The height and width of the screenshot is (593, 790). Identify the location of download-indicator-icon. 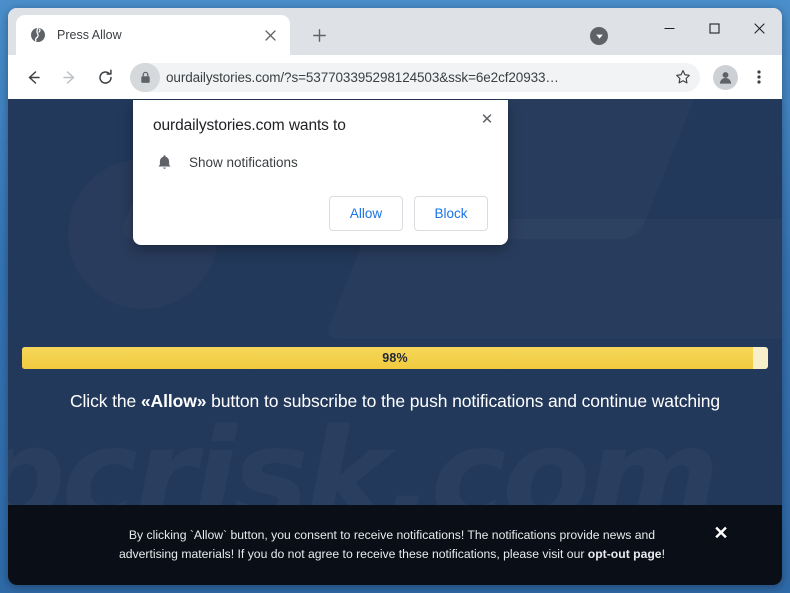
(599, 36).